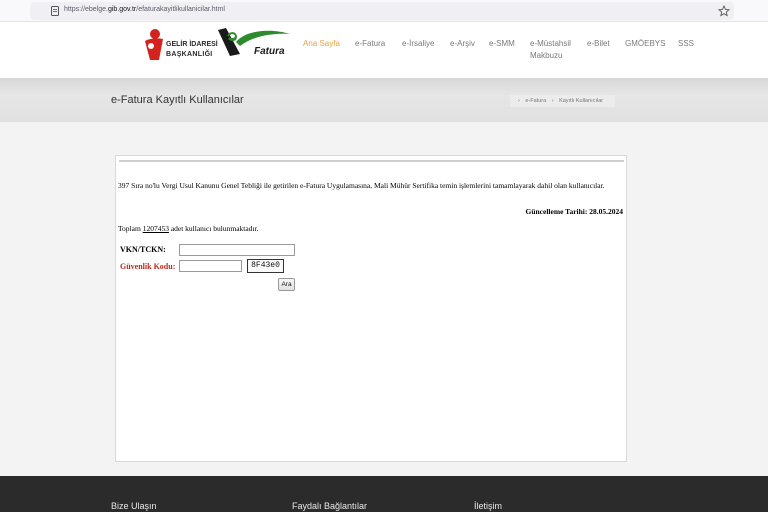 This screenshot has height=512, width=768. Describe the element at coordinates (155, 228) in the screenshot. I see `total-count: 1207453` at that location.